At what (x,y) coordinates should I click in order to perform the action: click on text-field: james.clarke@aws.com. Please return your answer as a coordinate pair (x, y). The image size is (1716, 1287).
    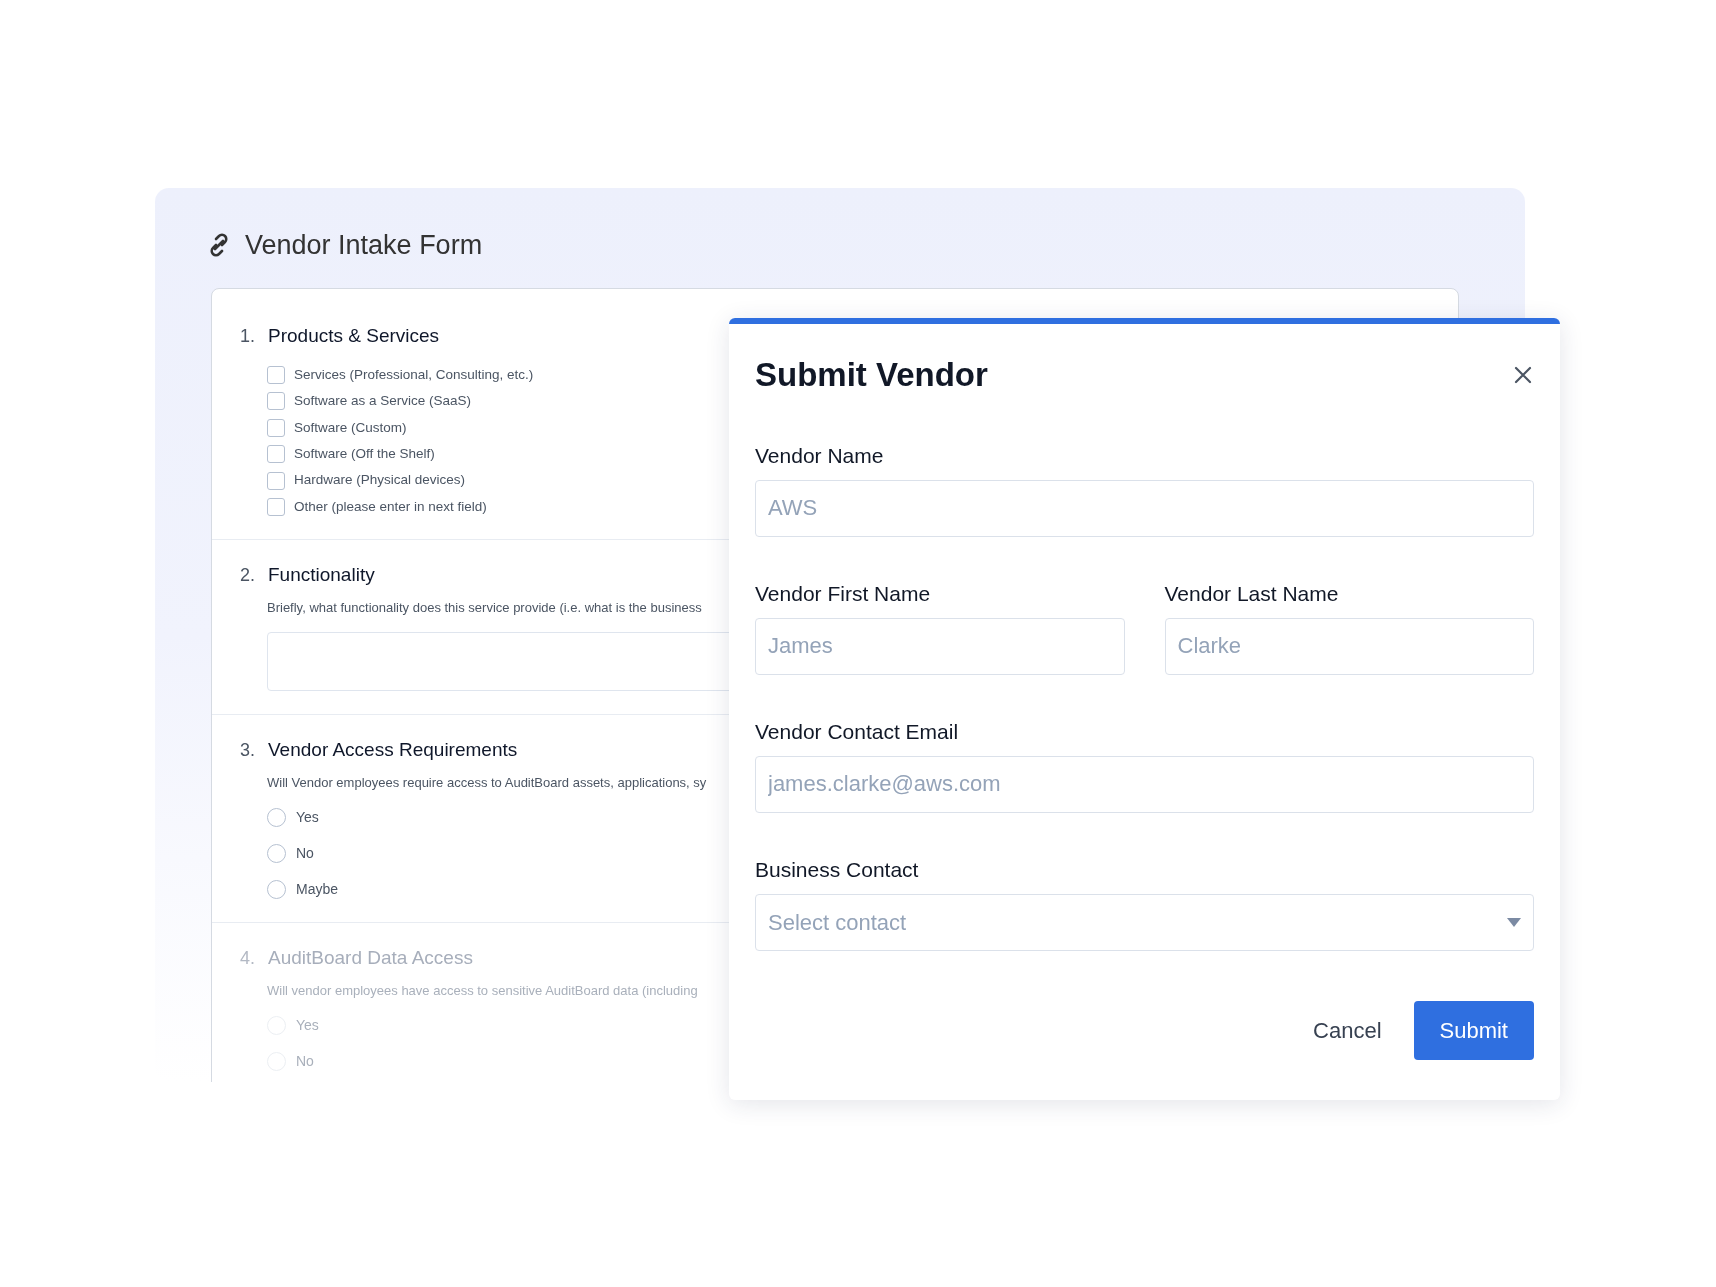
    Looking at the image, I should click on (1144, 784).